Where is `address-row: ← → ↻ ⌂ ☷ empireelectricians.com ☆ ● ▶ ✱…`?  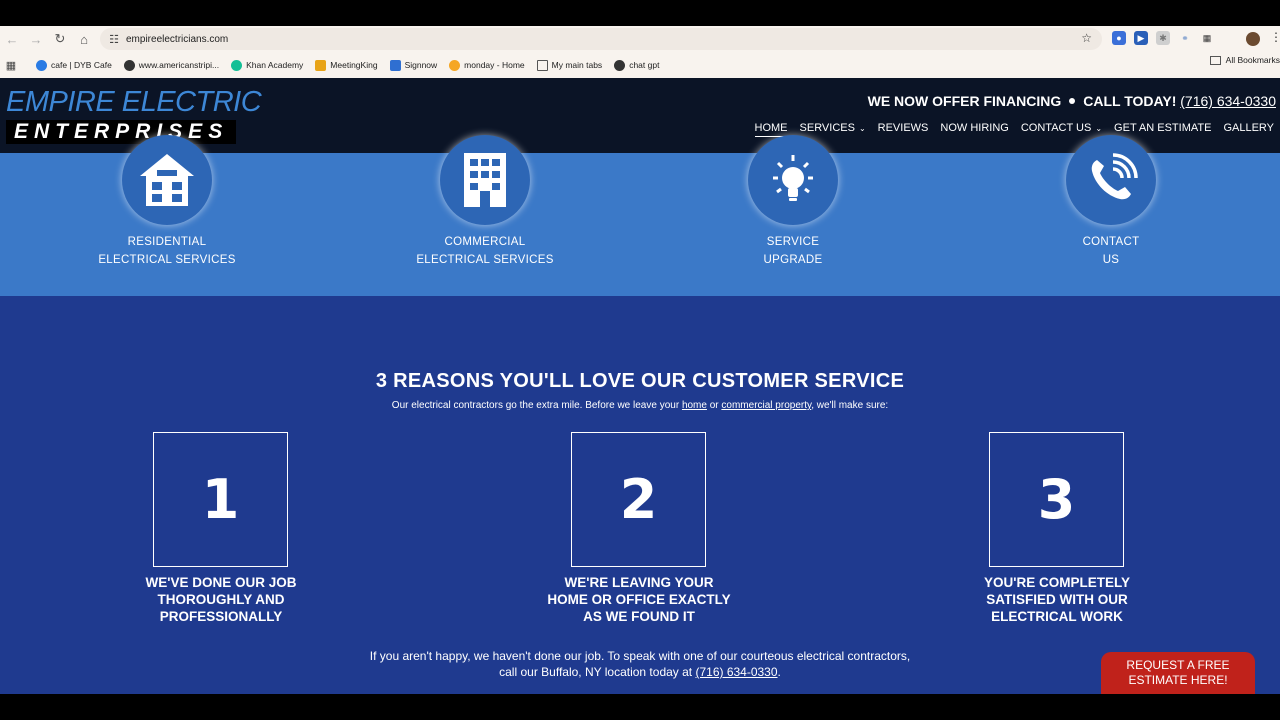 address-row: ← → ↻ ⌂ ☷ empireelectricians.com ☆ ● ▶ ✱… is located at coordinates (640, 39).